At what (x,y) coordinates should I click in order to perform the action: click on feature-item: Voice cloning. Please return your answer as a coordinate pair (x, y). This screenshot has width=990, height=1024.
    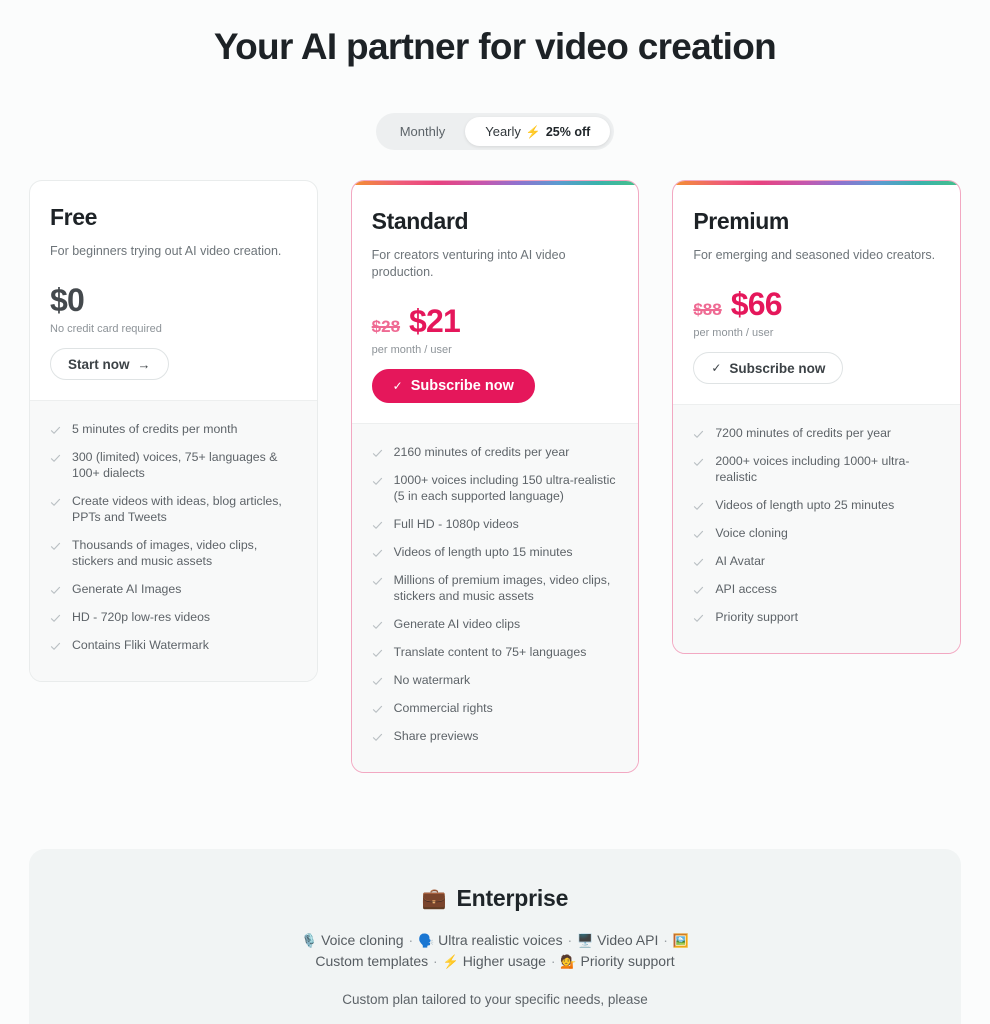
    Looking at the image, I should click on (816, 533).